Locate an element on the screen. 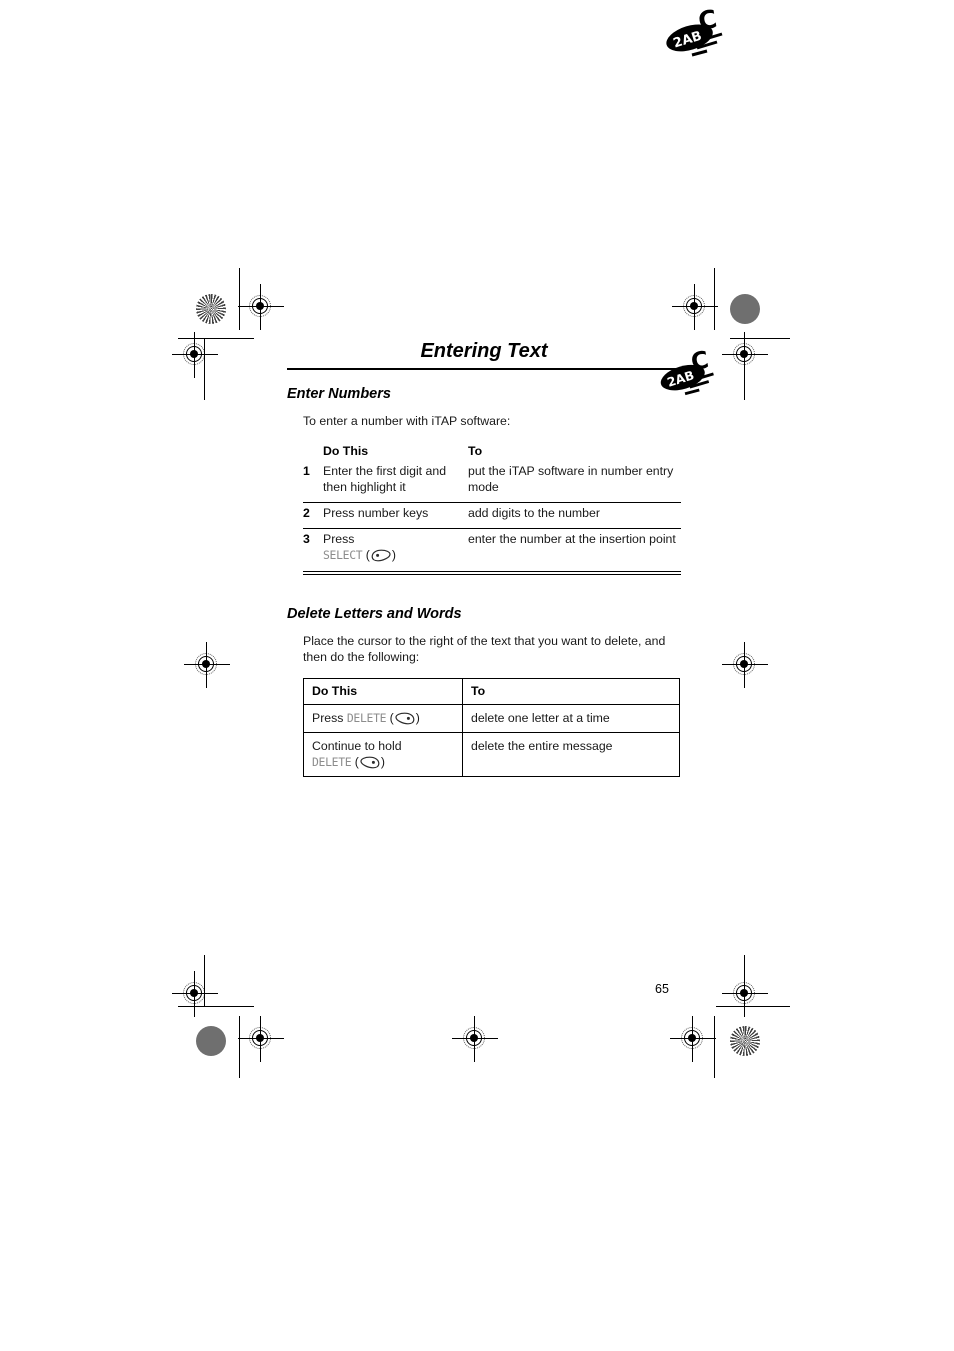 The image size is (954, 1351). step-number: 2 is located at coordinates (313, 515).